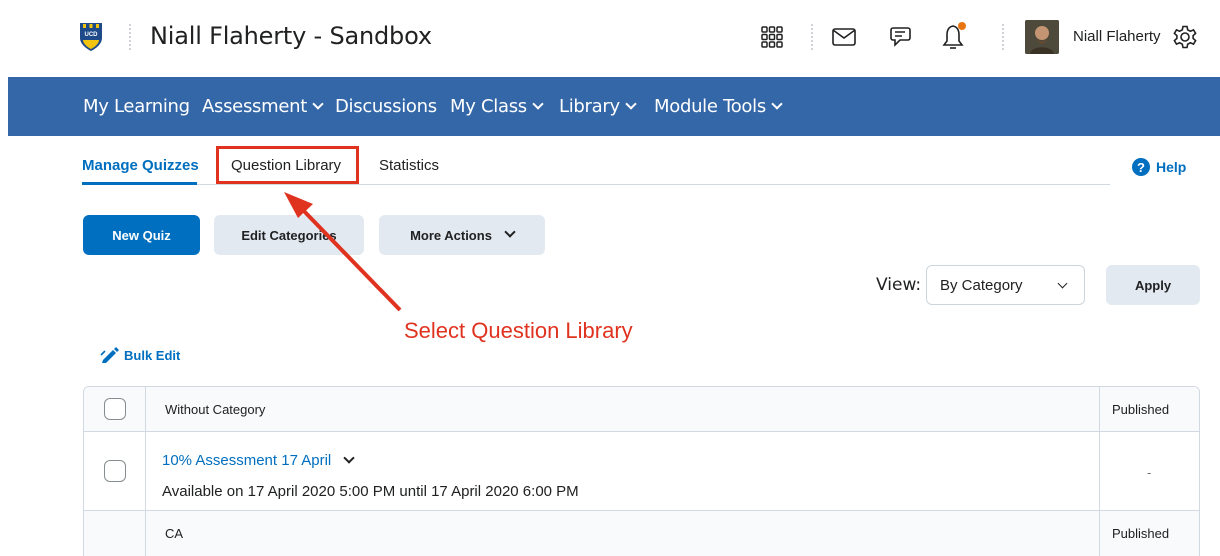 The height and width of the screenshot is (556, 1220). I want to click on active-tab-indicator, so click(139, 183).